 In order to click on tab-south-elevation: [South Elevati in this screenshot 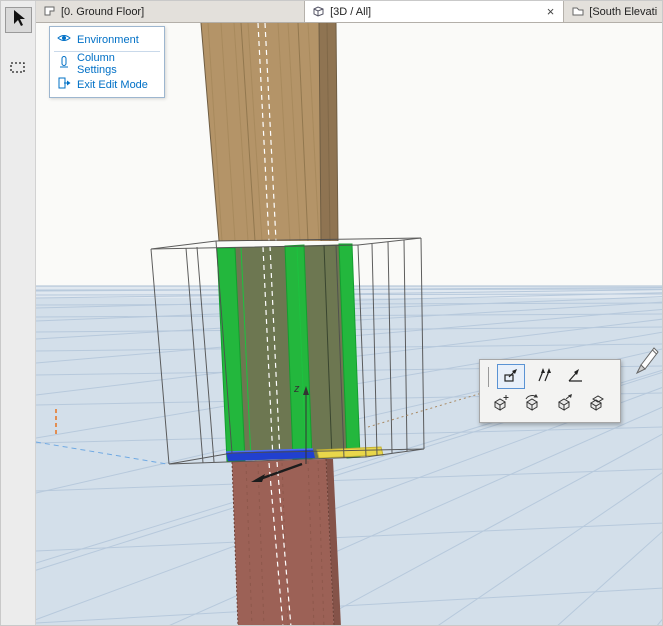, I will do `click(613, 11)`.